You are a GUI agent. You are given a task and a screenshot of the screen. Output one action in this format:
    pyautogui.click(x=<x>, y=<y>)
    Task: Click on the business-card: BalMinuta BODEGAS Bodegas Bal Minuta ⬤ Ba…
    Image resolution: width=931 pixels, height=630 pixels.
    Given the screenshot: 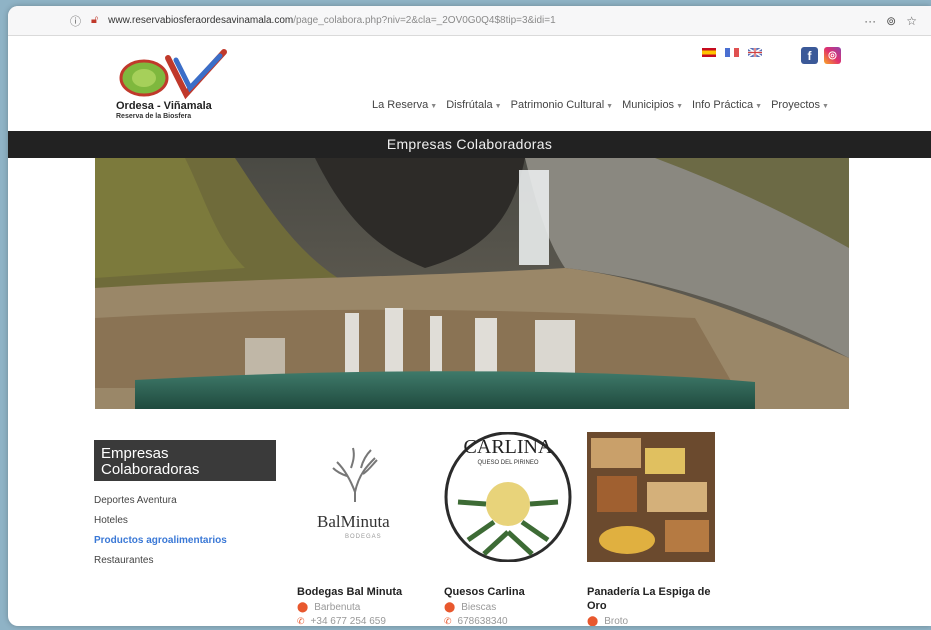 What is the action you would take?
    pyautogui.click(x=361, y=529)
    